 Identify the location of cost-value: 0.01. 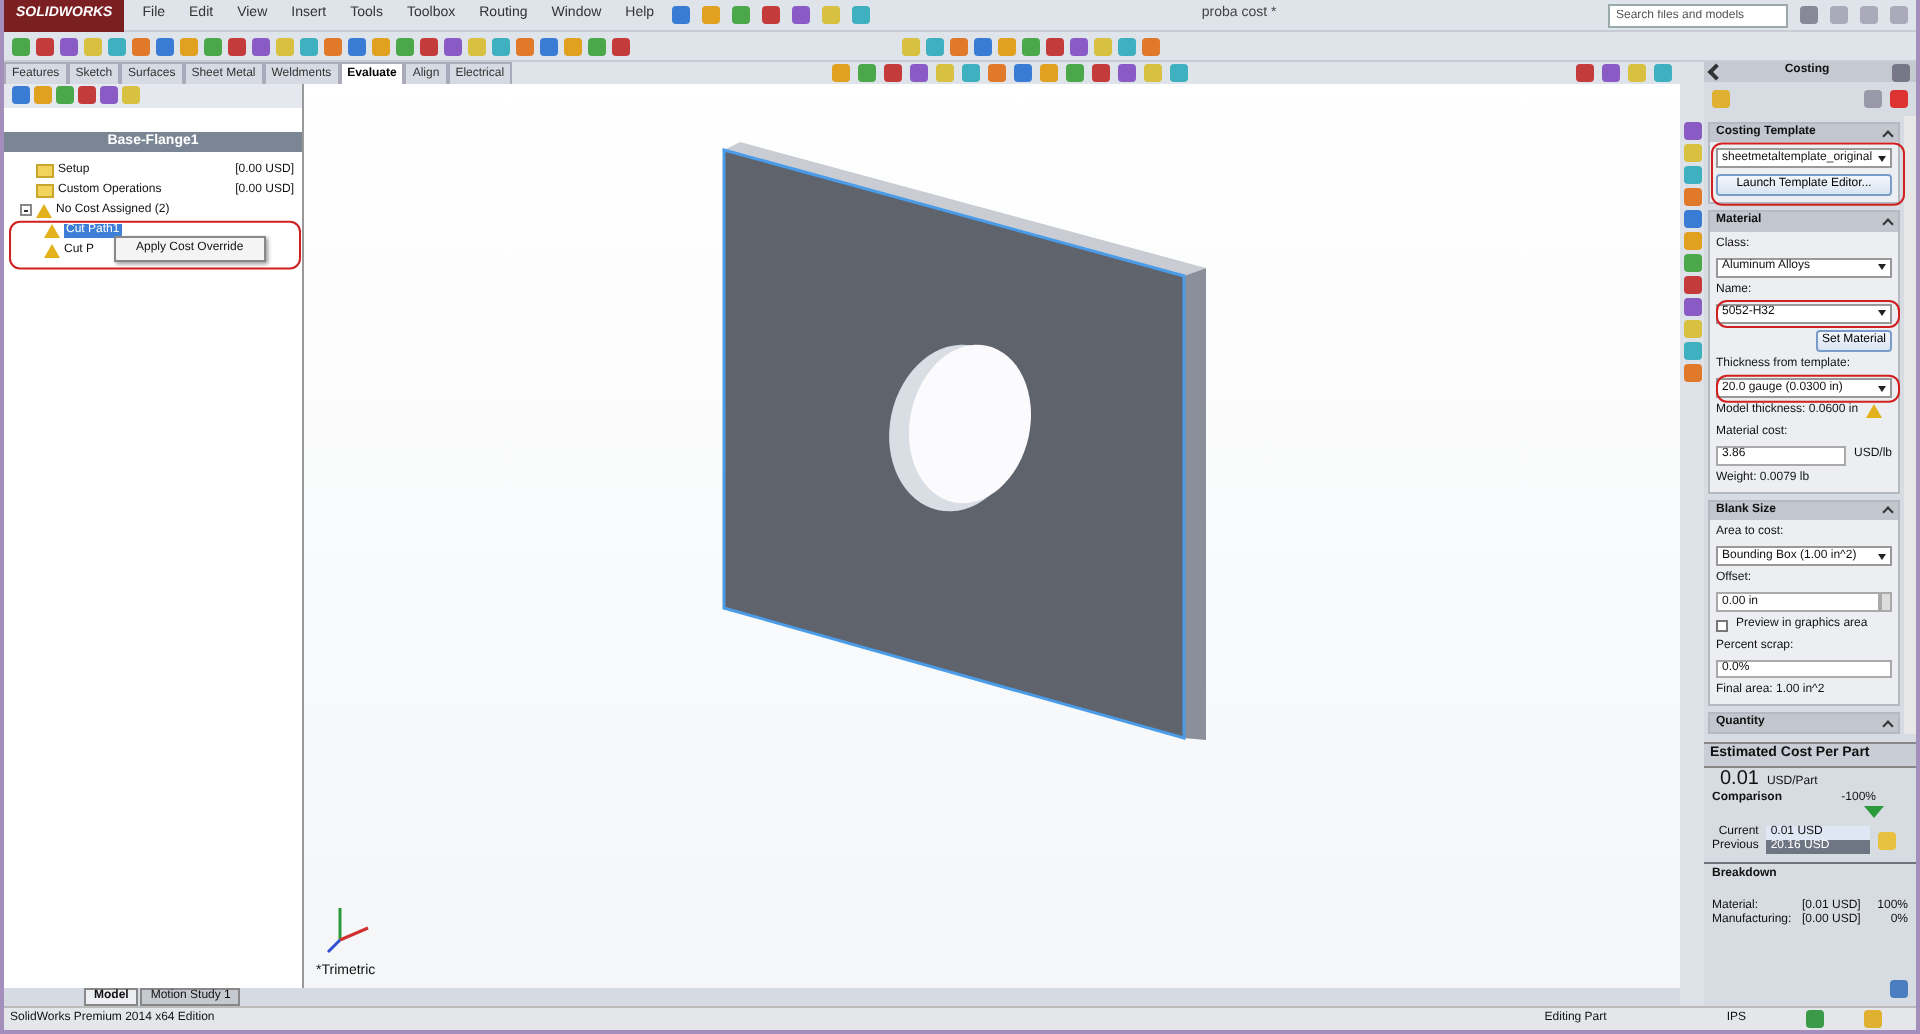
(1739, 779).